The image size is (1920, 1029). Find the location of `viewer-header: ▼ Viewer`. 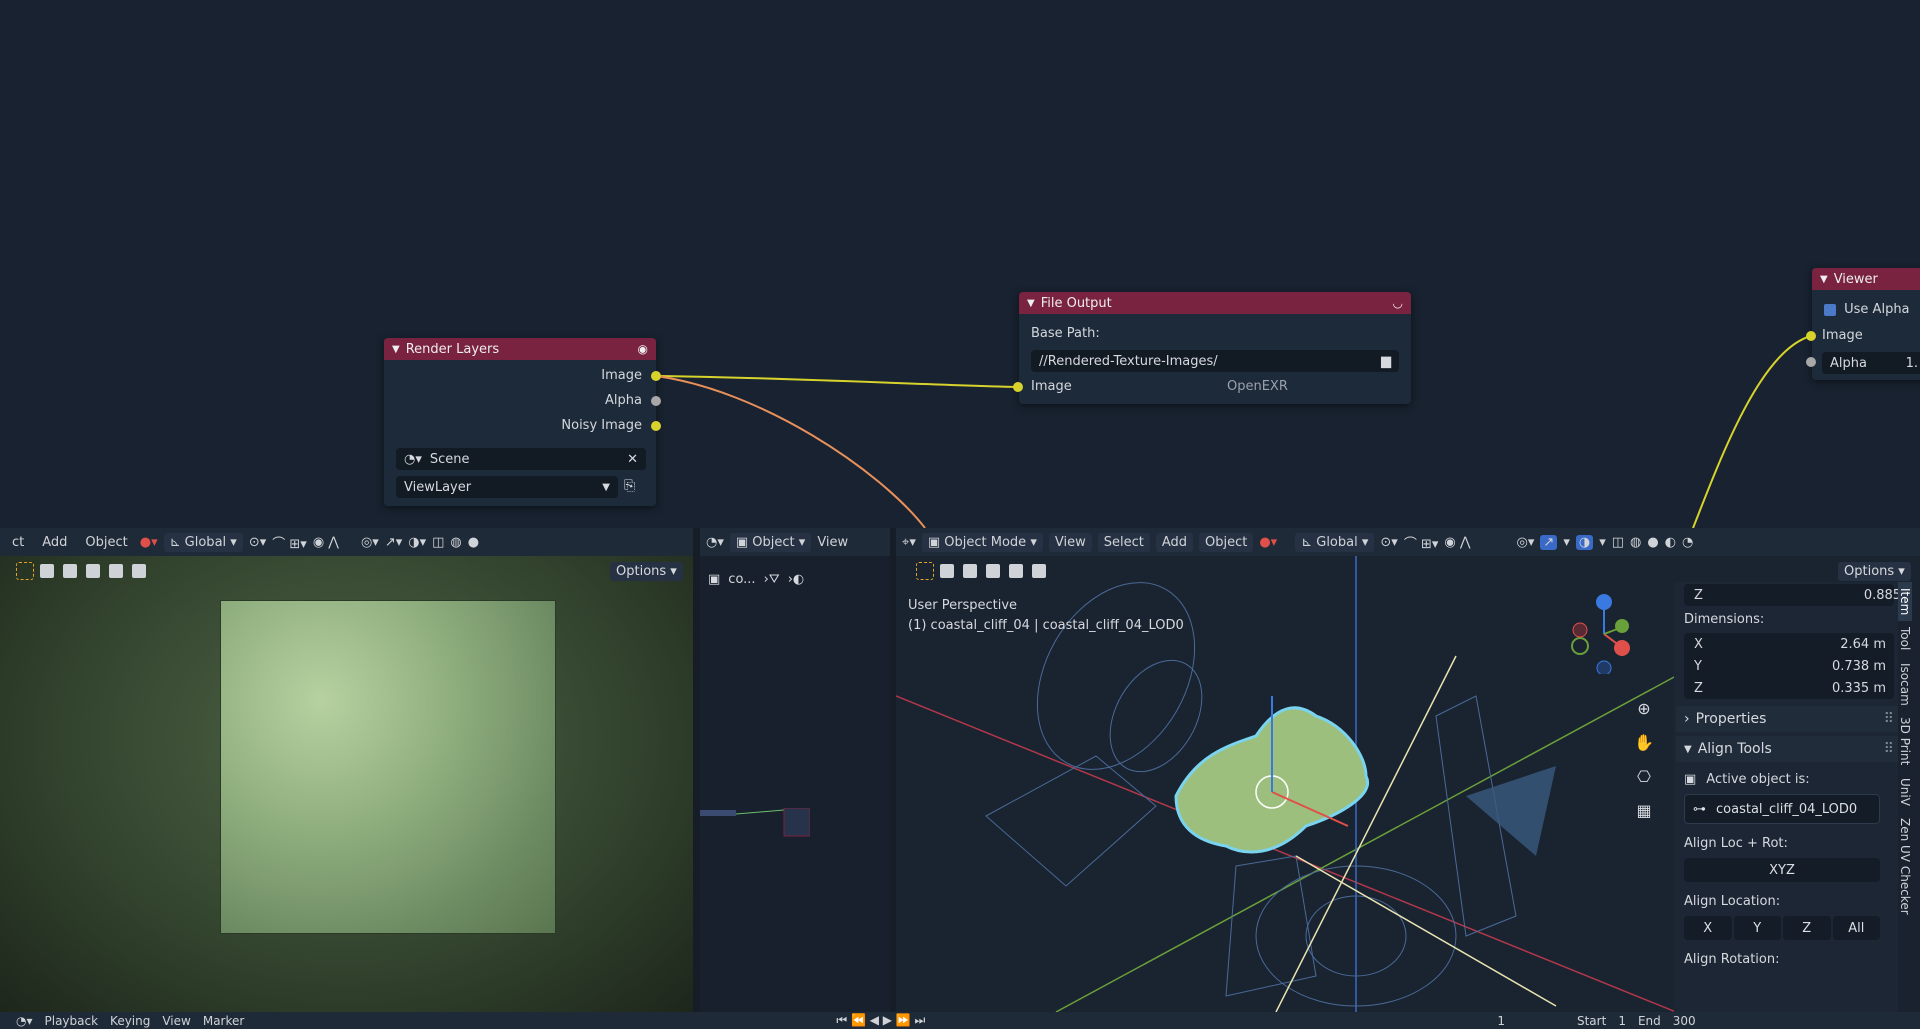

viewer-header: ▼ Viewer is located at coordinates (1866, 279).